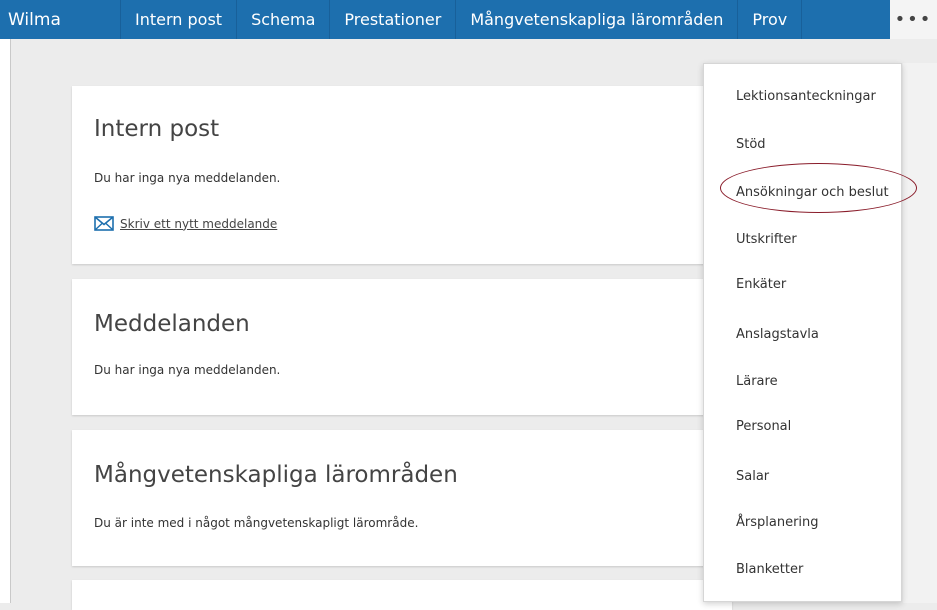 The width and height of the screenshot is (937, 610). What do you see at coordinates (60, 19) in the screenshot?
I see `brand-logo: Wilma` at bounding box center [60, 19].